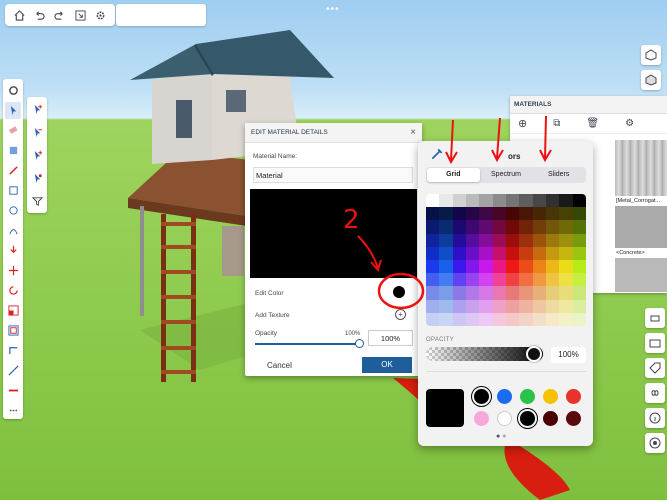 The width and height of the screenshot is (667, 500). What do you see at coordinates (401, 291) in the screenshot?
I see `circle-edit-color-annotation` at bounding box center [401, 291].